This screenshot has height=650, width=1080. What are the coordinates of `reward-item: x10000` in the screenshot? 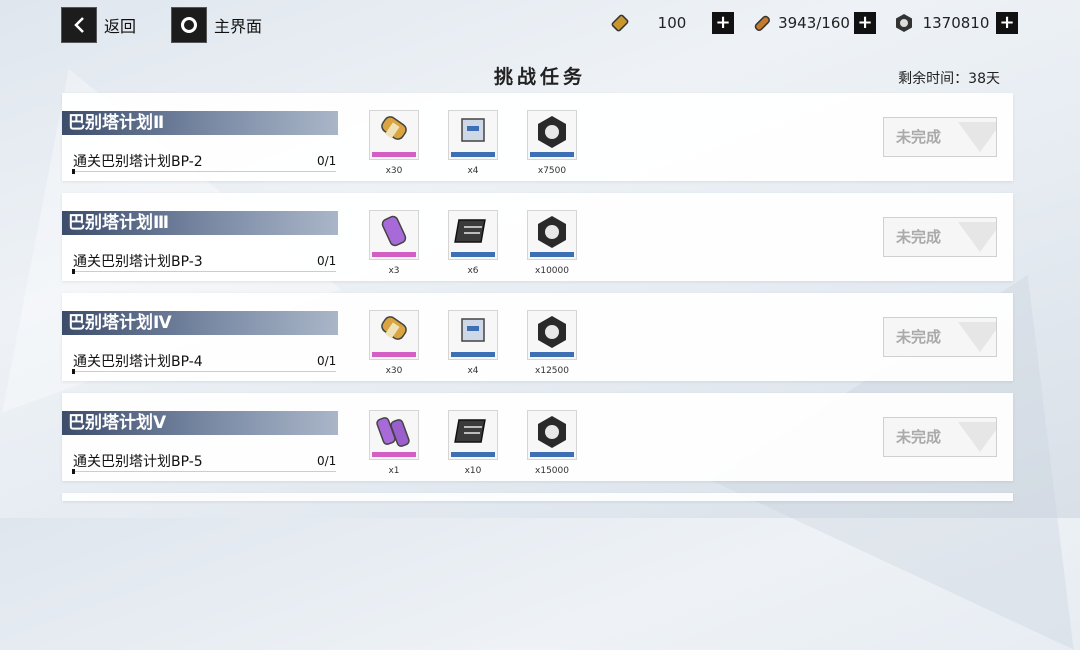 It's located at (552, 243).